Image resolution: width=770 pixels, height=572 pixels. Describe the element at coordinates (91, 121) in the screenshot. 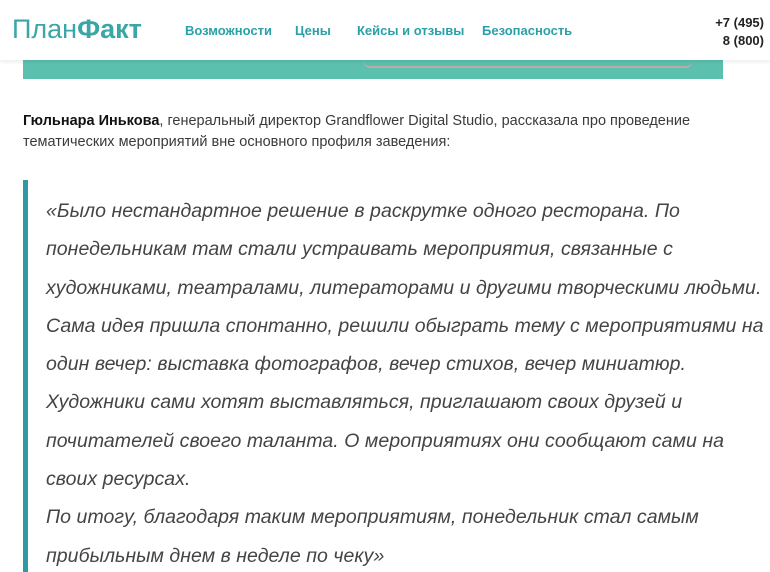

I see `author-name: Гюльнара Инькова` at that location.